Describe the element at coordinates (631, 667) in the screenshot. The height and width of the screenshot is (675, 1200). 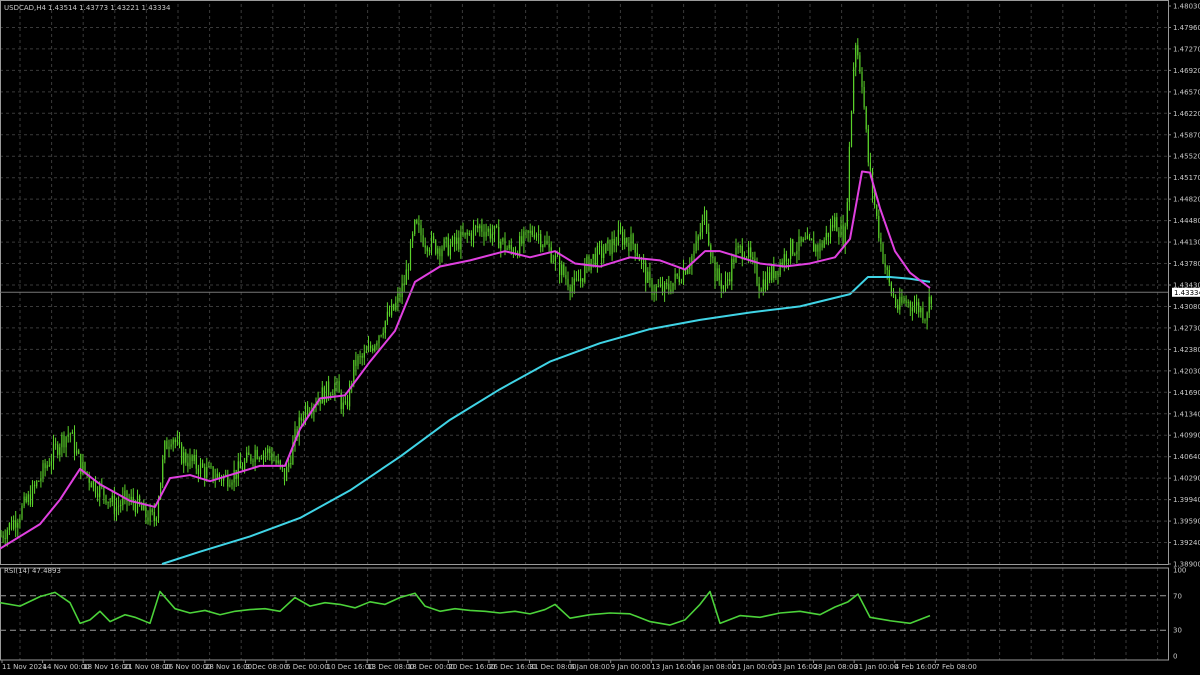
I see `time-tick-label: 9 Jan 00:00` at that location.